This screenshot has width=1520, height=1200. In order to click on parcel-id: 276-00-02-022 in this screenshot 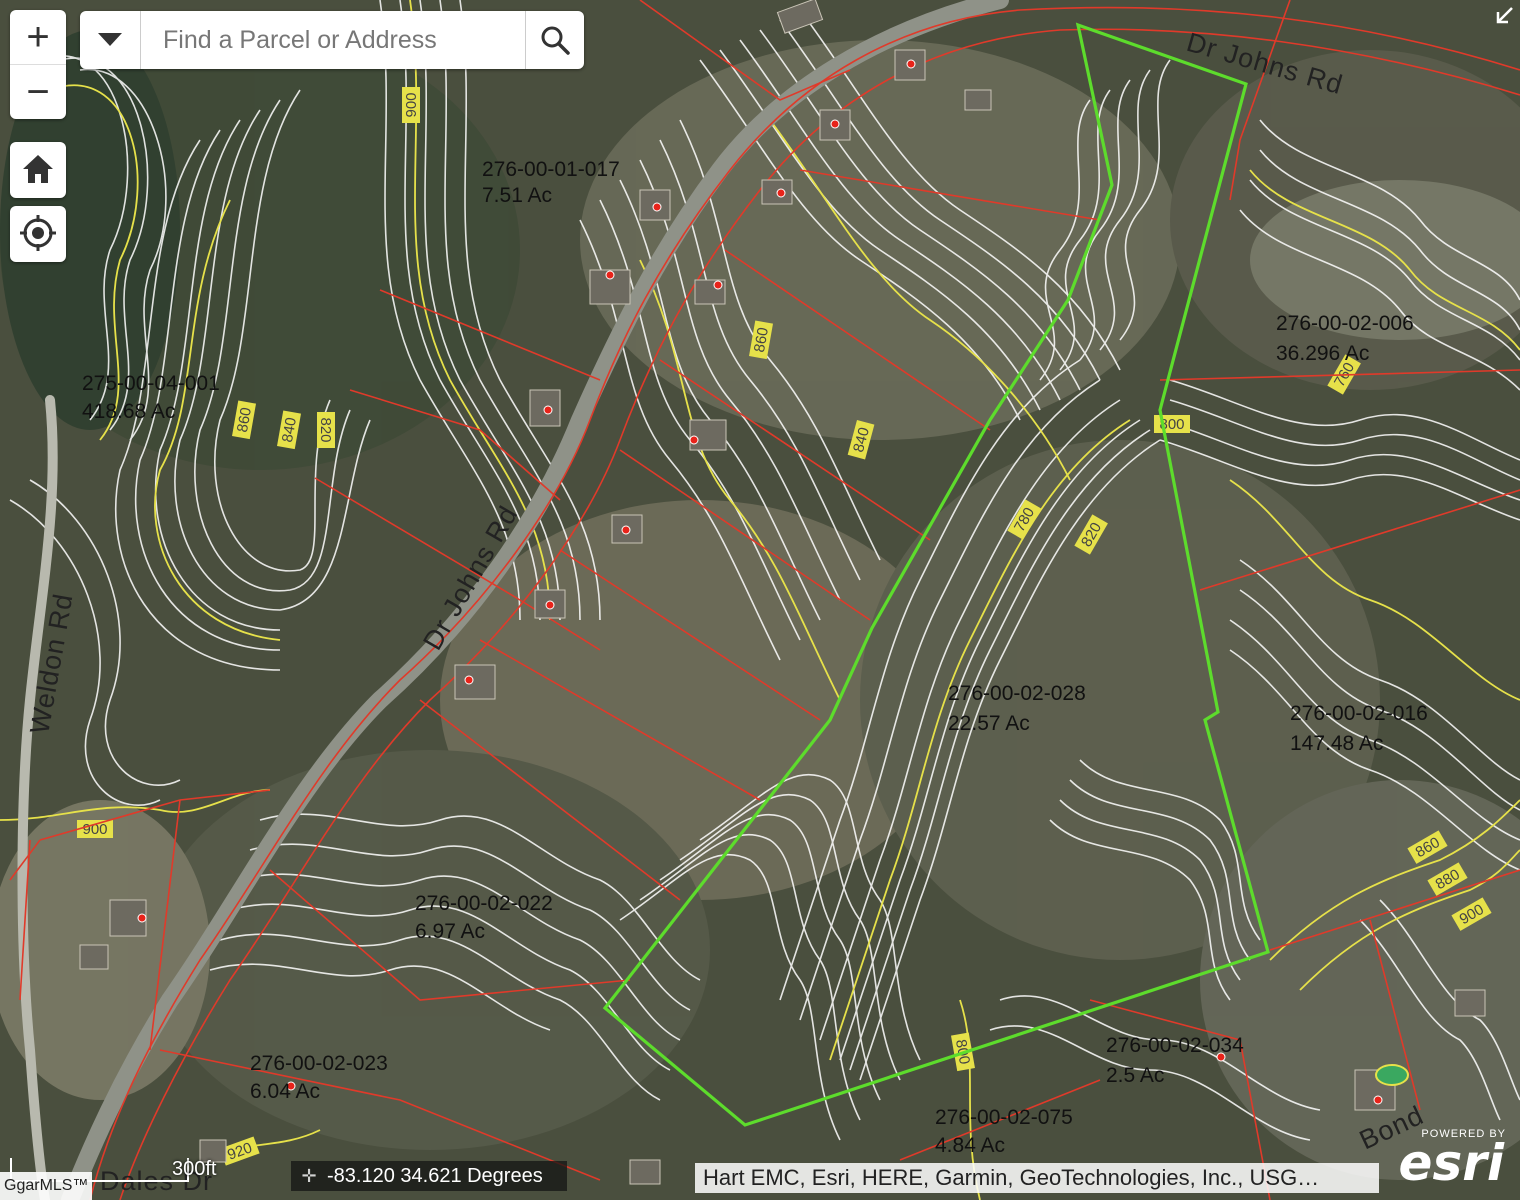, I will do `click(484, 903)`.